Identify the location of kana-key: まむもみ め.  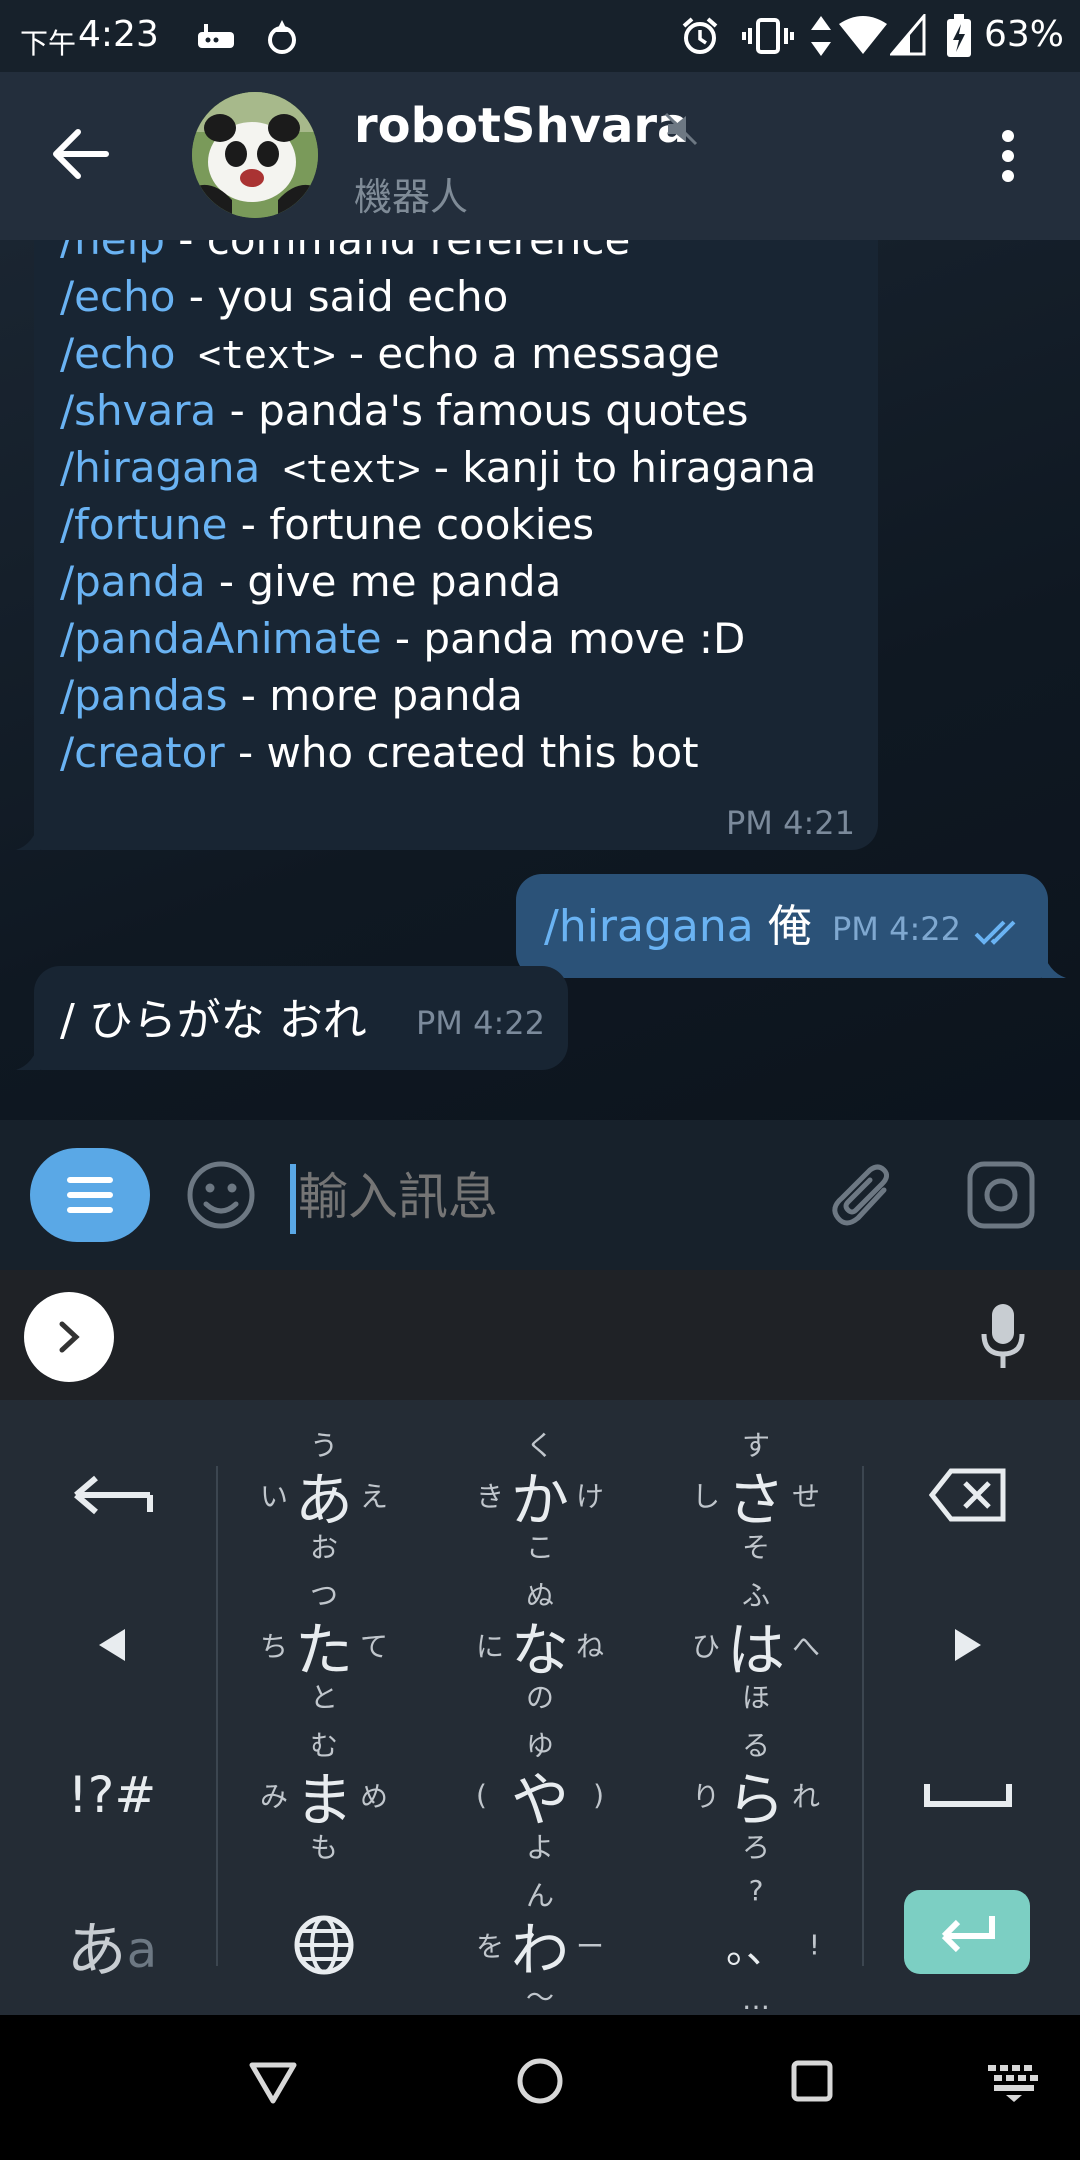
(324, 1795).